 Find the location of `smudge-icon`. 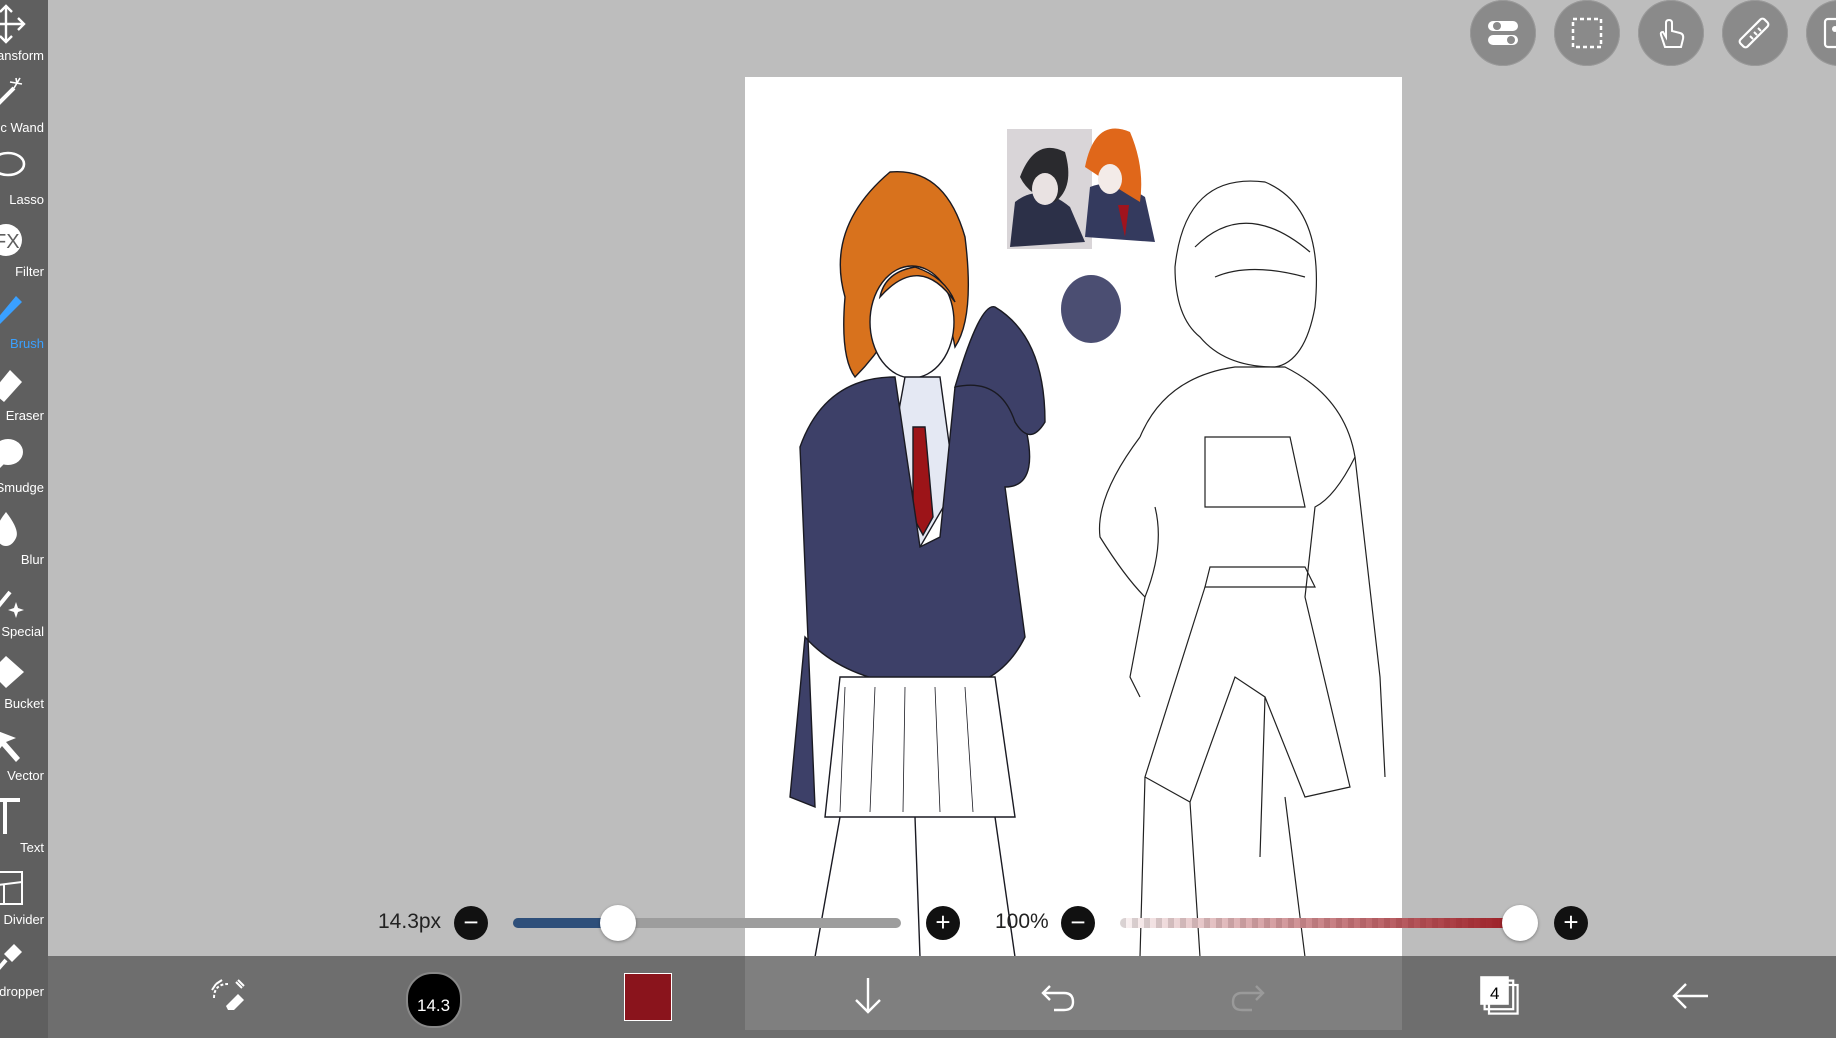

smudge-icon is located at coordinates (11, 453).